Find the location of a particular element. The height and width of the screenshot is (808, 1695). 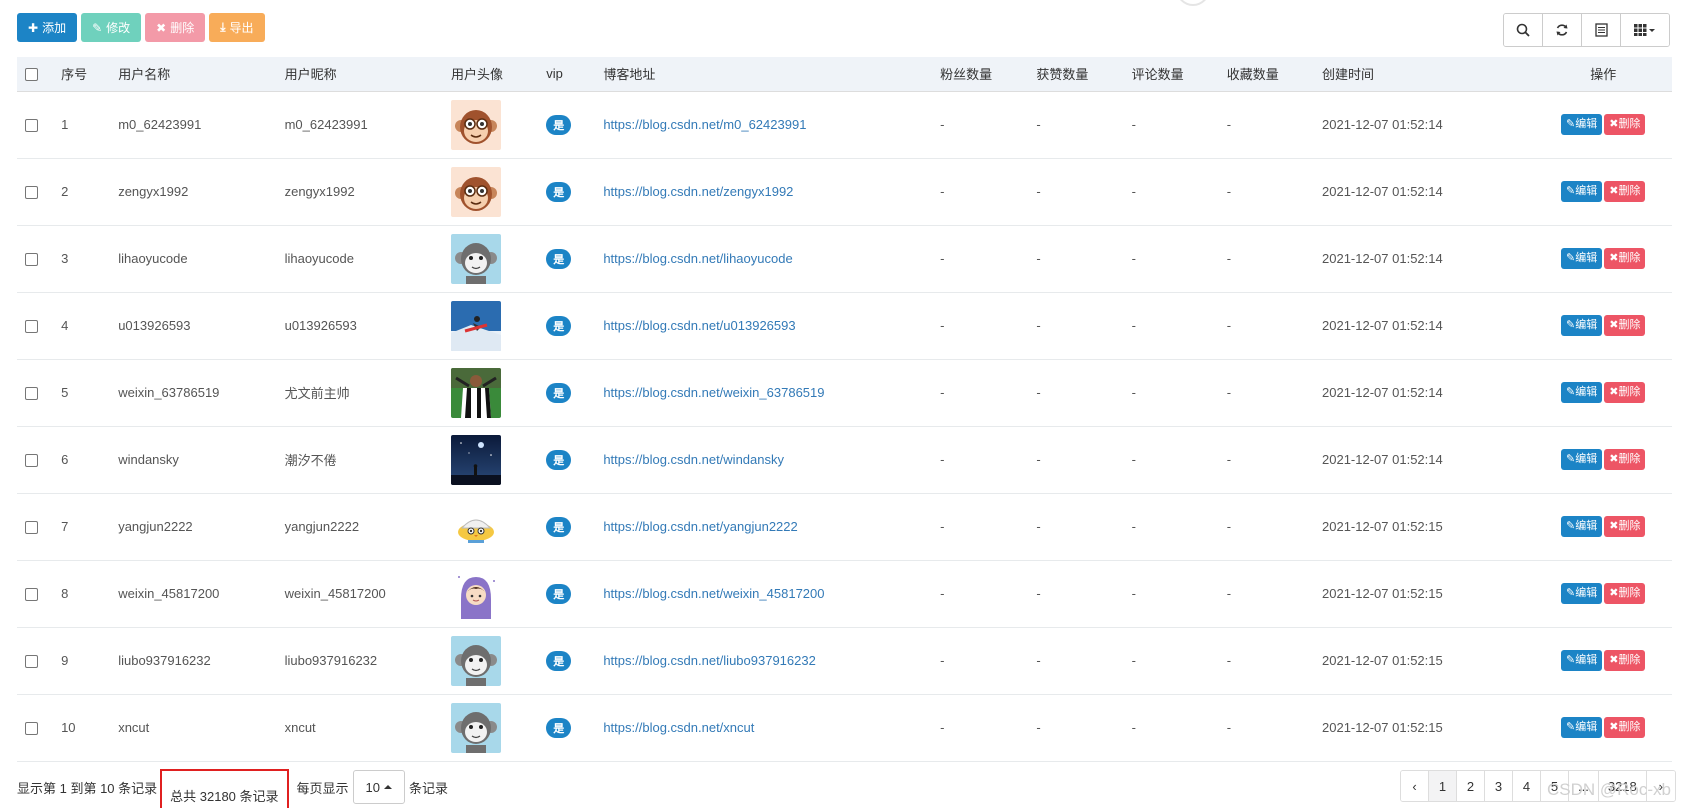

page-size-dropdown: 10 is located at coordinates (378, 787).